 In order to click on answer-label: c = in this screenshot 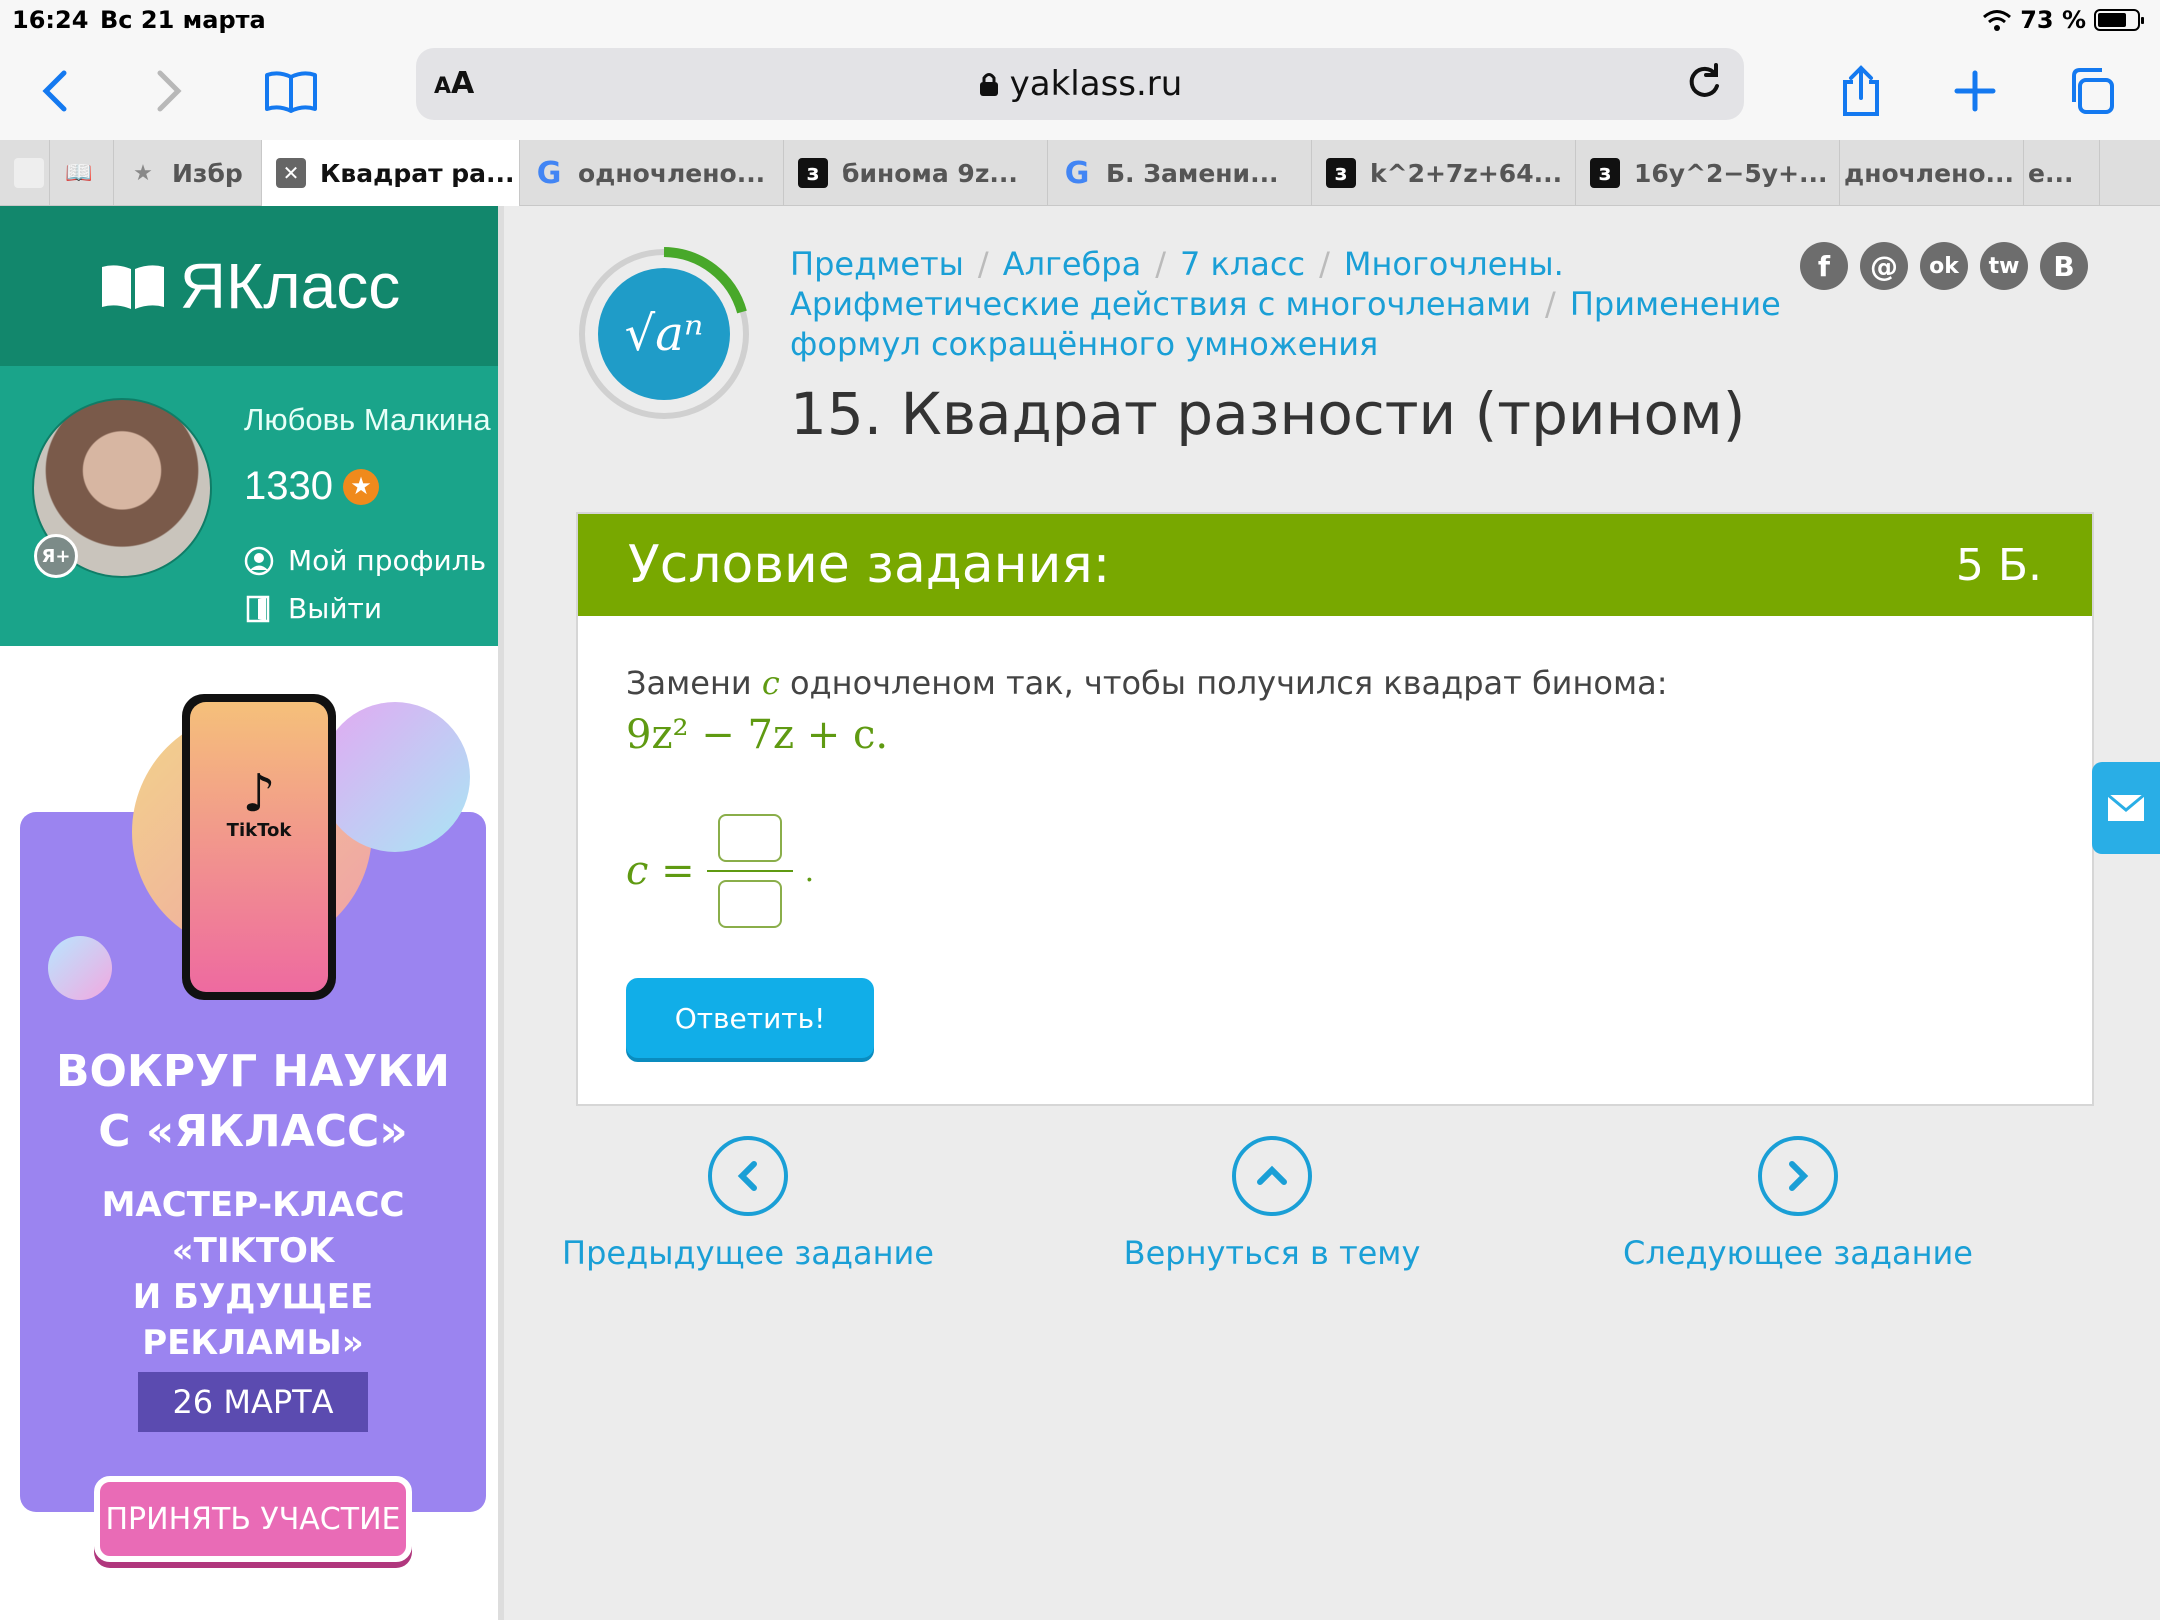, I will do `click(660, 871)`.